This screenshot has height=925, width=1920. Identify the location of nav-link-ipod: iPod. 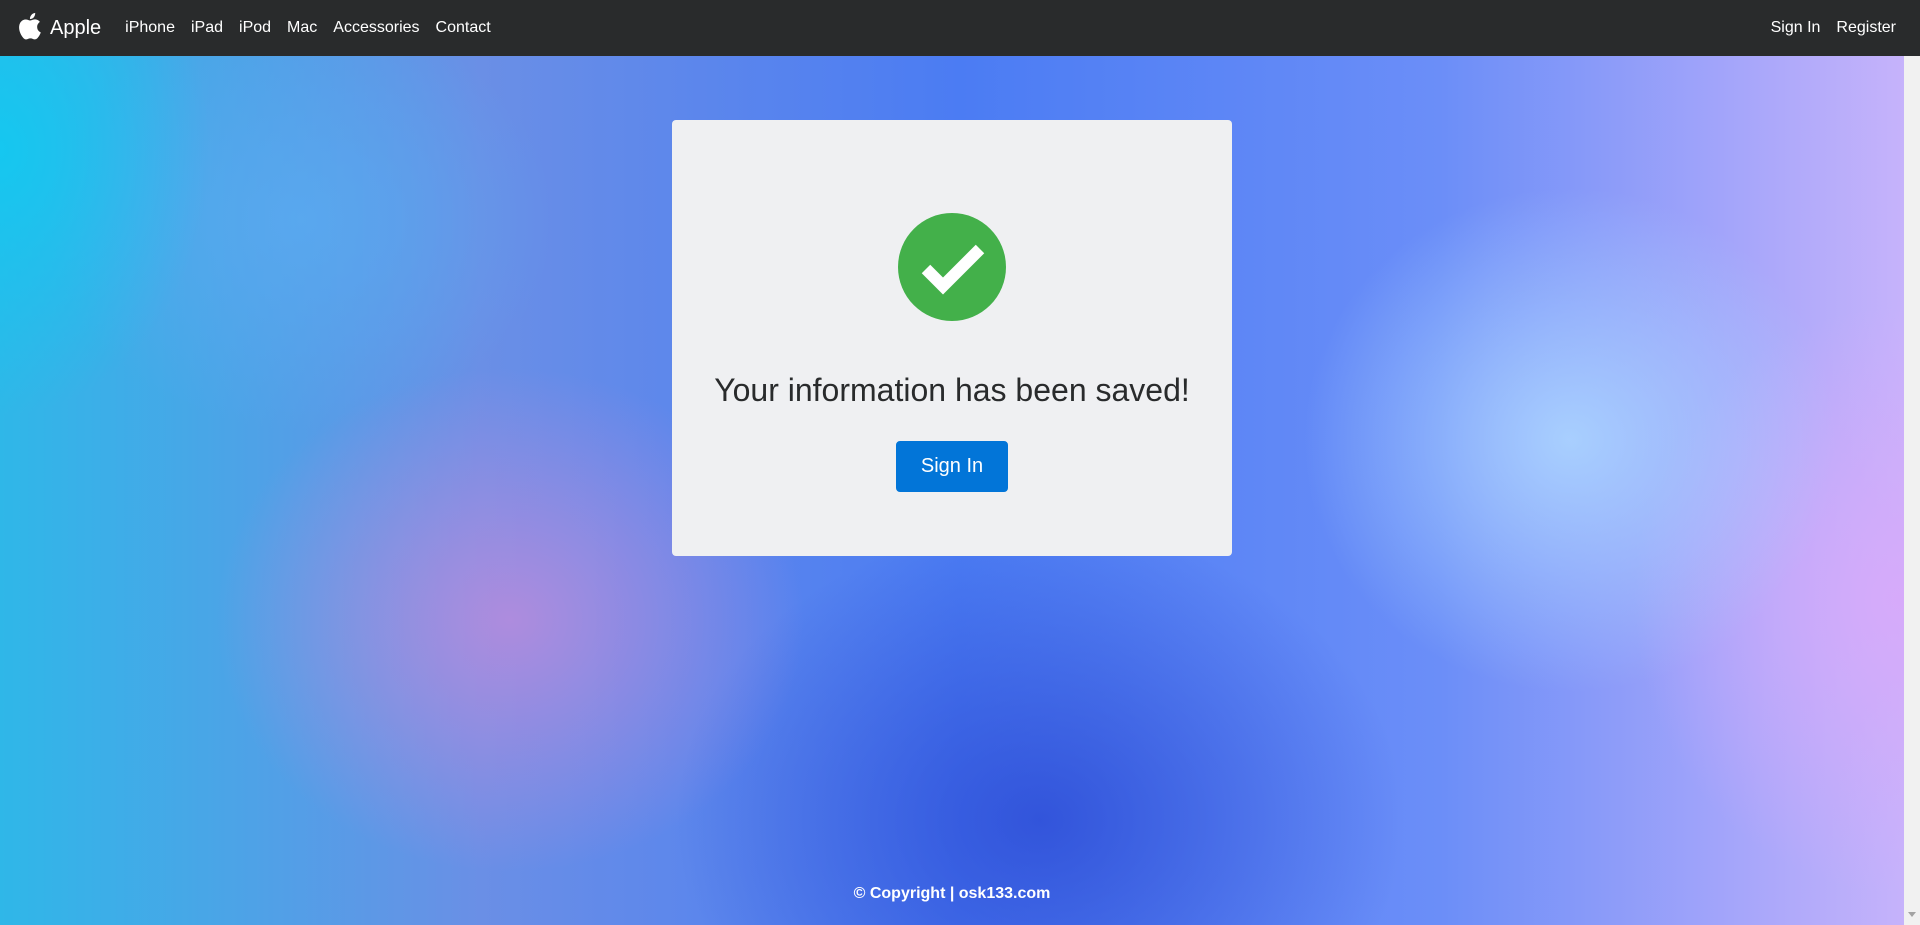
(255, 28).